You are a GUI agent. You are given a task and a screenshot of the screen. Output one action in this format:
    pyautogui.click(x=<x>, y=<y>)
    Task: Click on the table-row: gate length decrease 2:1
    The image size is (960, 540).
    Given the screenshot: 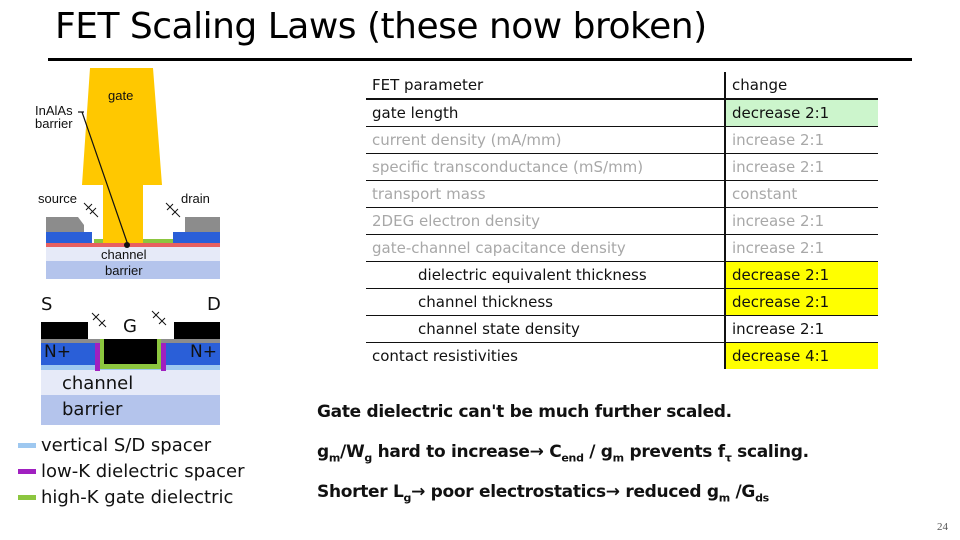 What is the action you would take?
    pyautogui.click(x=622, y=113)
    